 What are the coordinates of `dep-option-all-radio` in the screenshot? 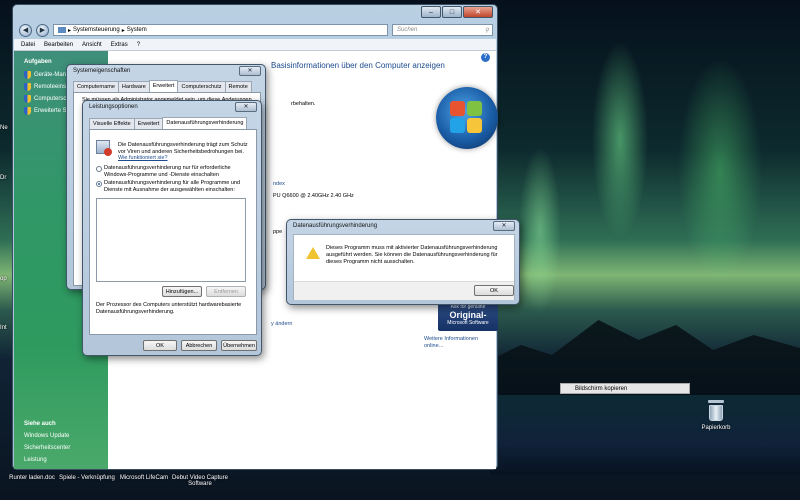 It's located at (99, 184).